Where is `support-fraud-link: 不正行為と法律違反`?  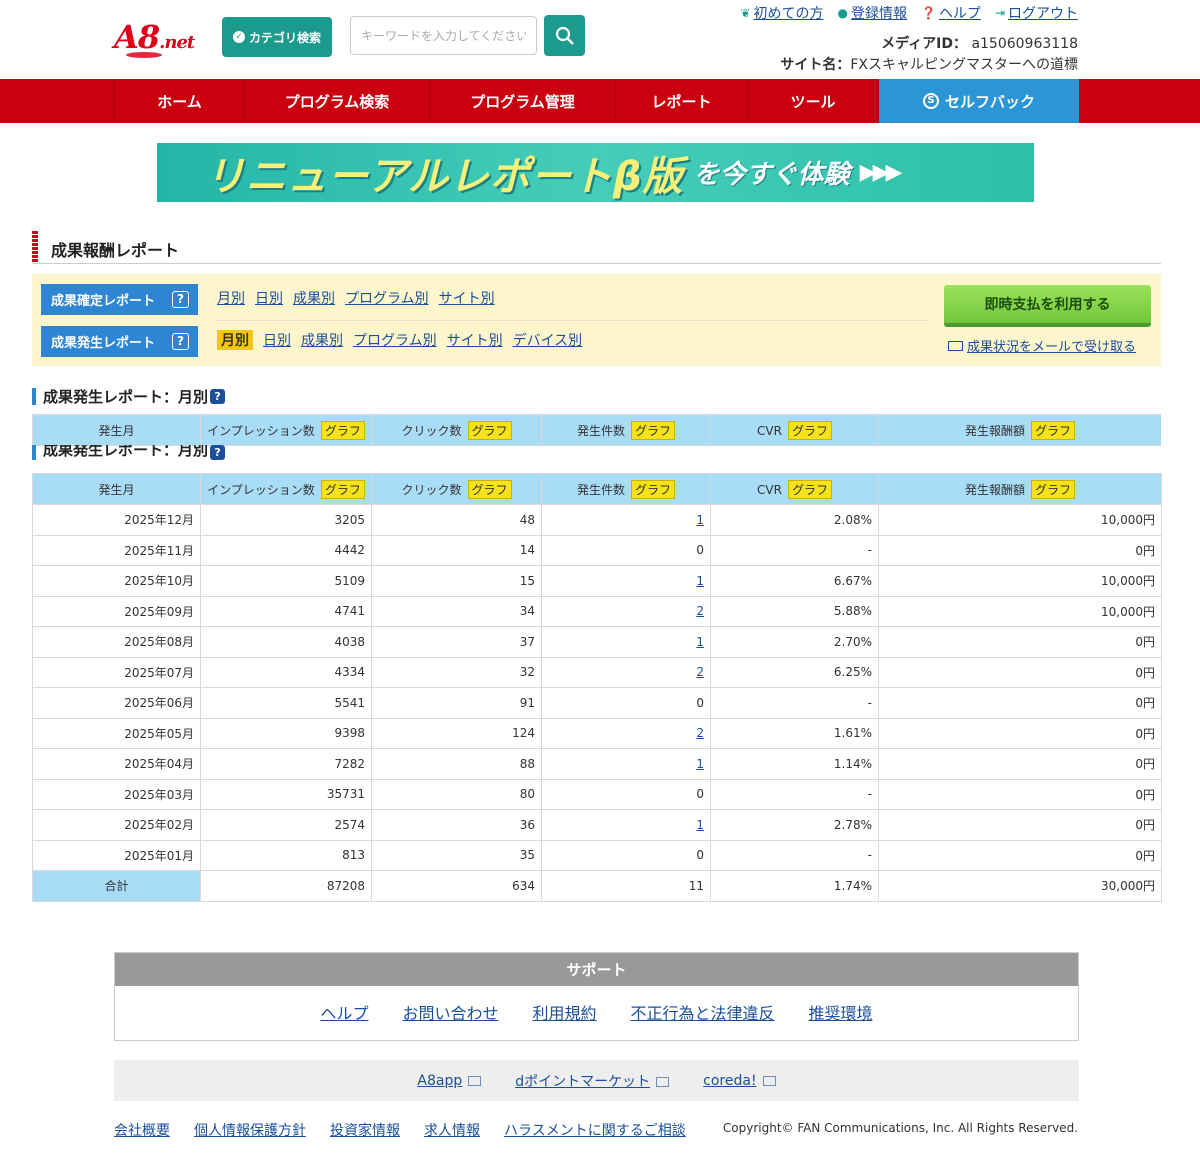
support-fraud-link: 不正行為と法律違反 is located at coordinates (703, 1012).